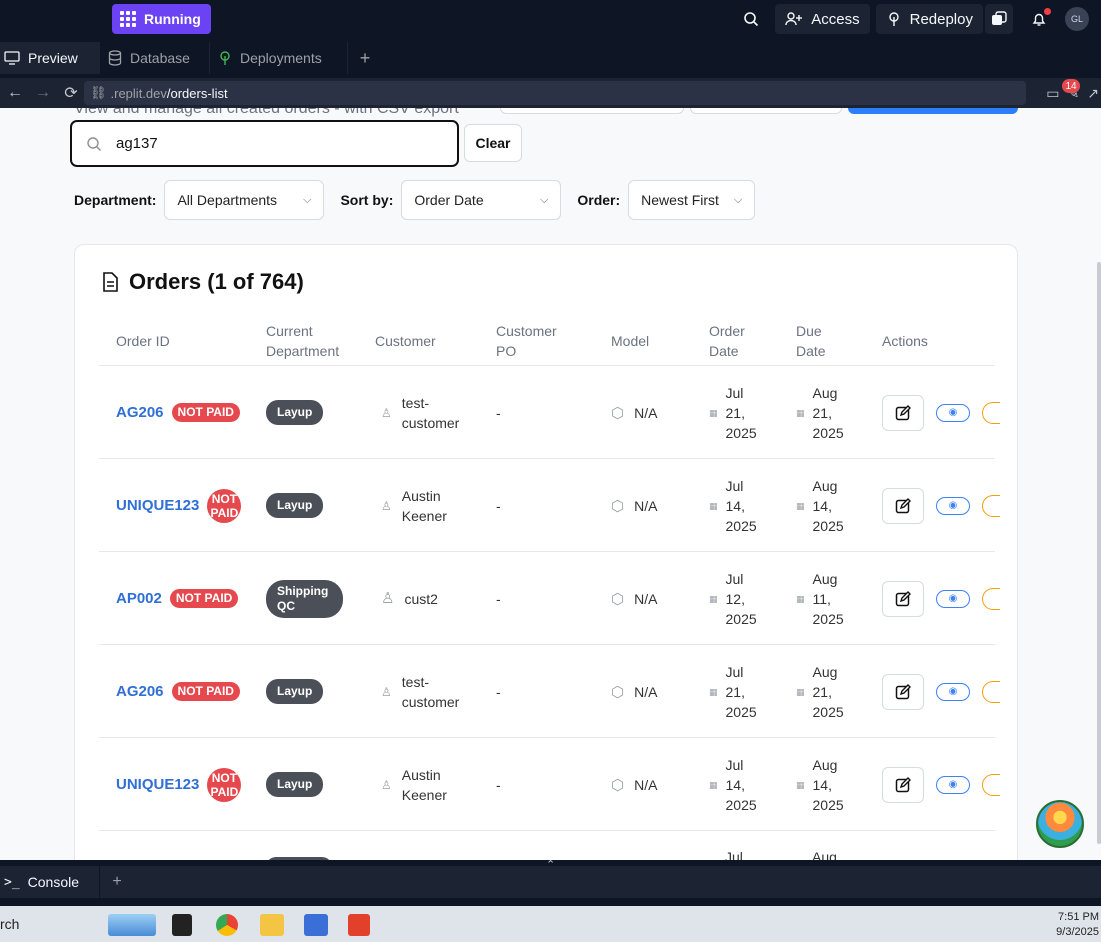 This screenshot has width=1101, height=942. Describe the element at coordinates (272, 925) in the screenshot. I see `folder-icon` at that location.